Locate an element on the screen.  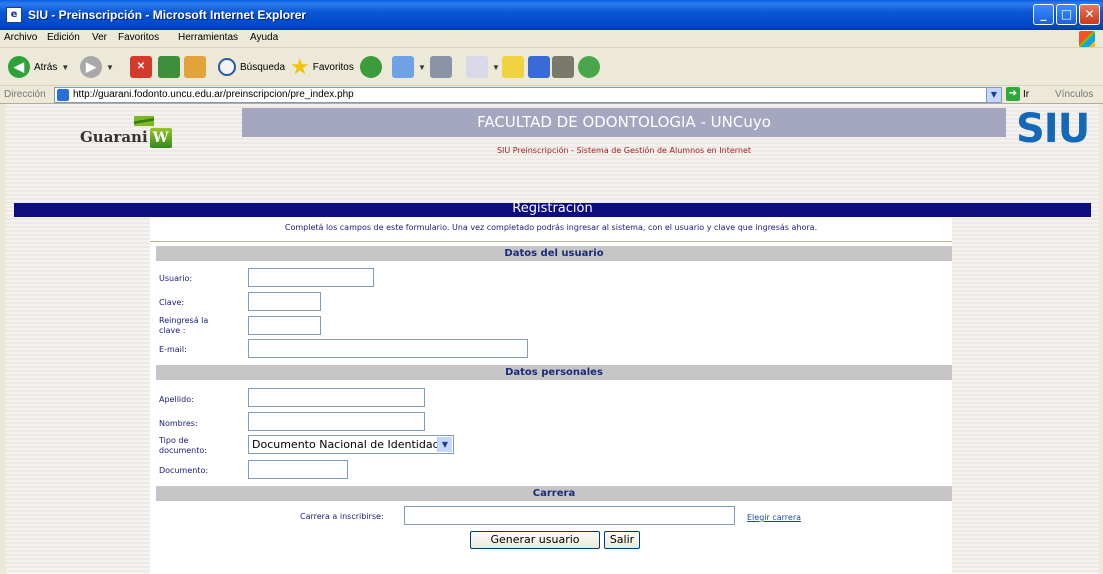
discuss-button is located at coordinates (513, 67).